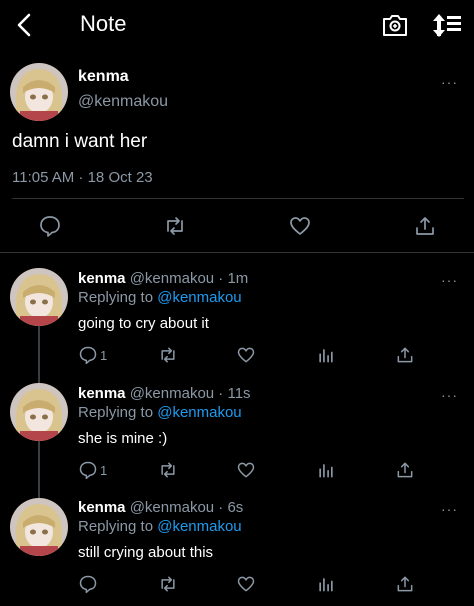 Image resolution: width=474 pixels, height=606 pixels. Describe the element at coordinates (447, 25) in the screenshot. I see `sort-arrows-icon` at that location.